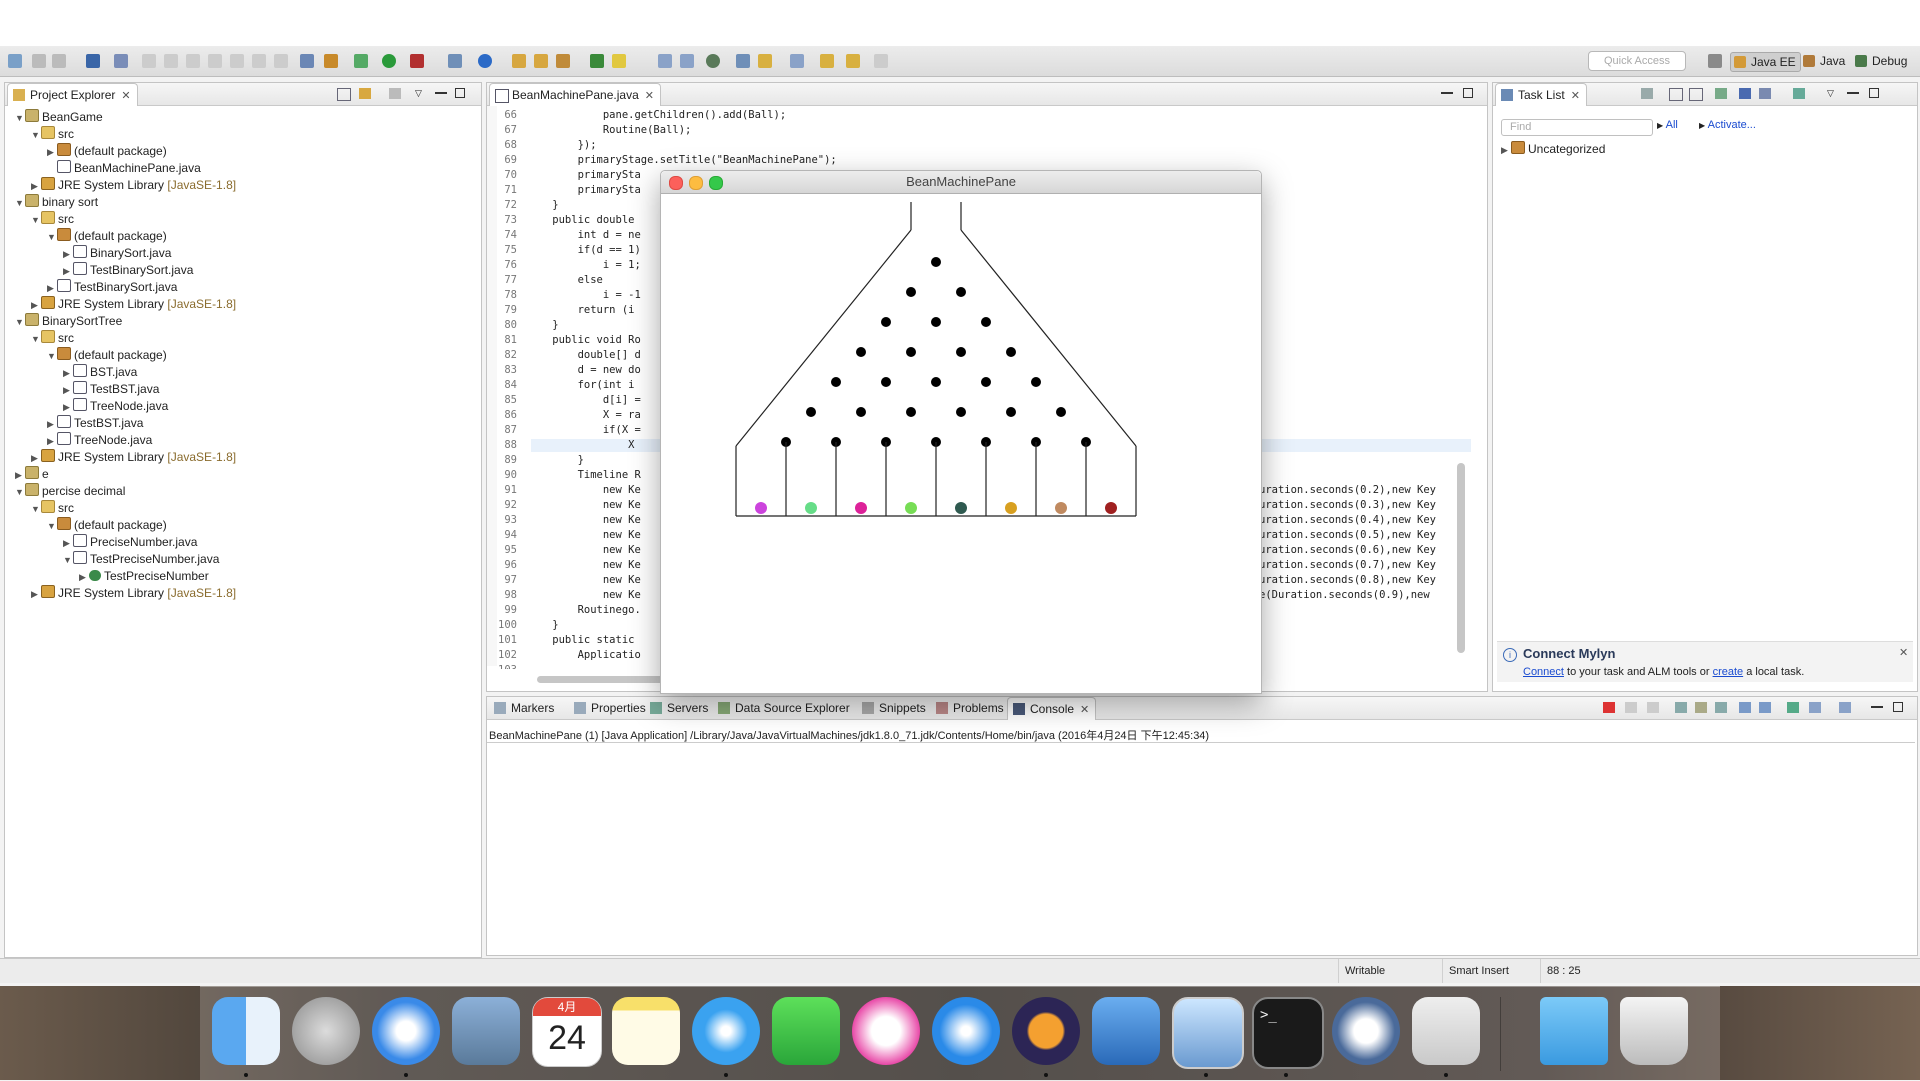  What do you see at coordinates (331, 61) in the screenshot?
I see `build-icon` at bounding box center [331, 61].